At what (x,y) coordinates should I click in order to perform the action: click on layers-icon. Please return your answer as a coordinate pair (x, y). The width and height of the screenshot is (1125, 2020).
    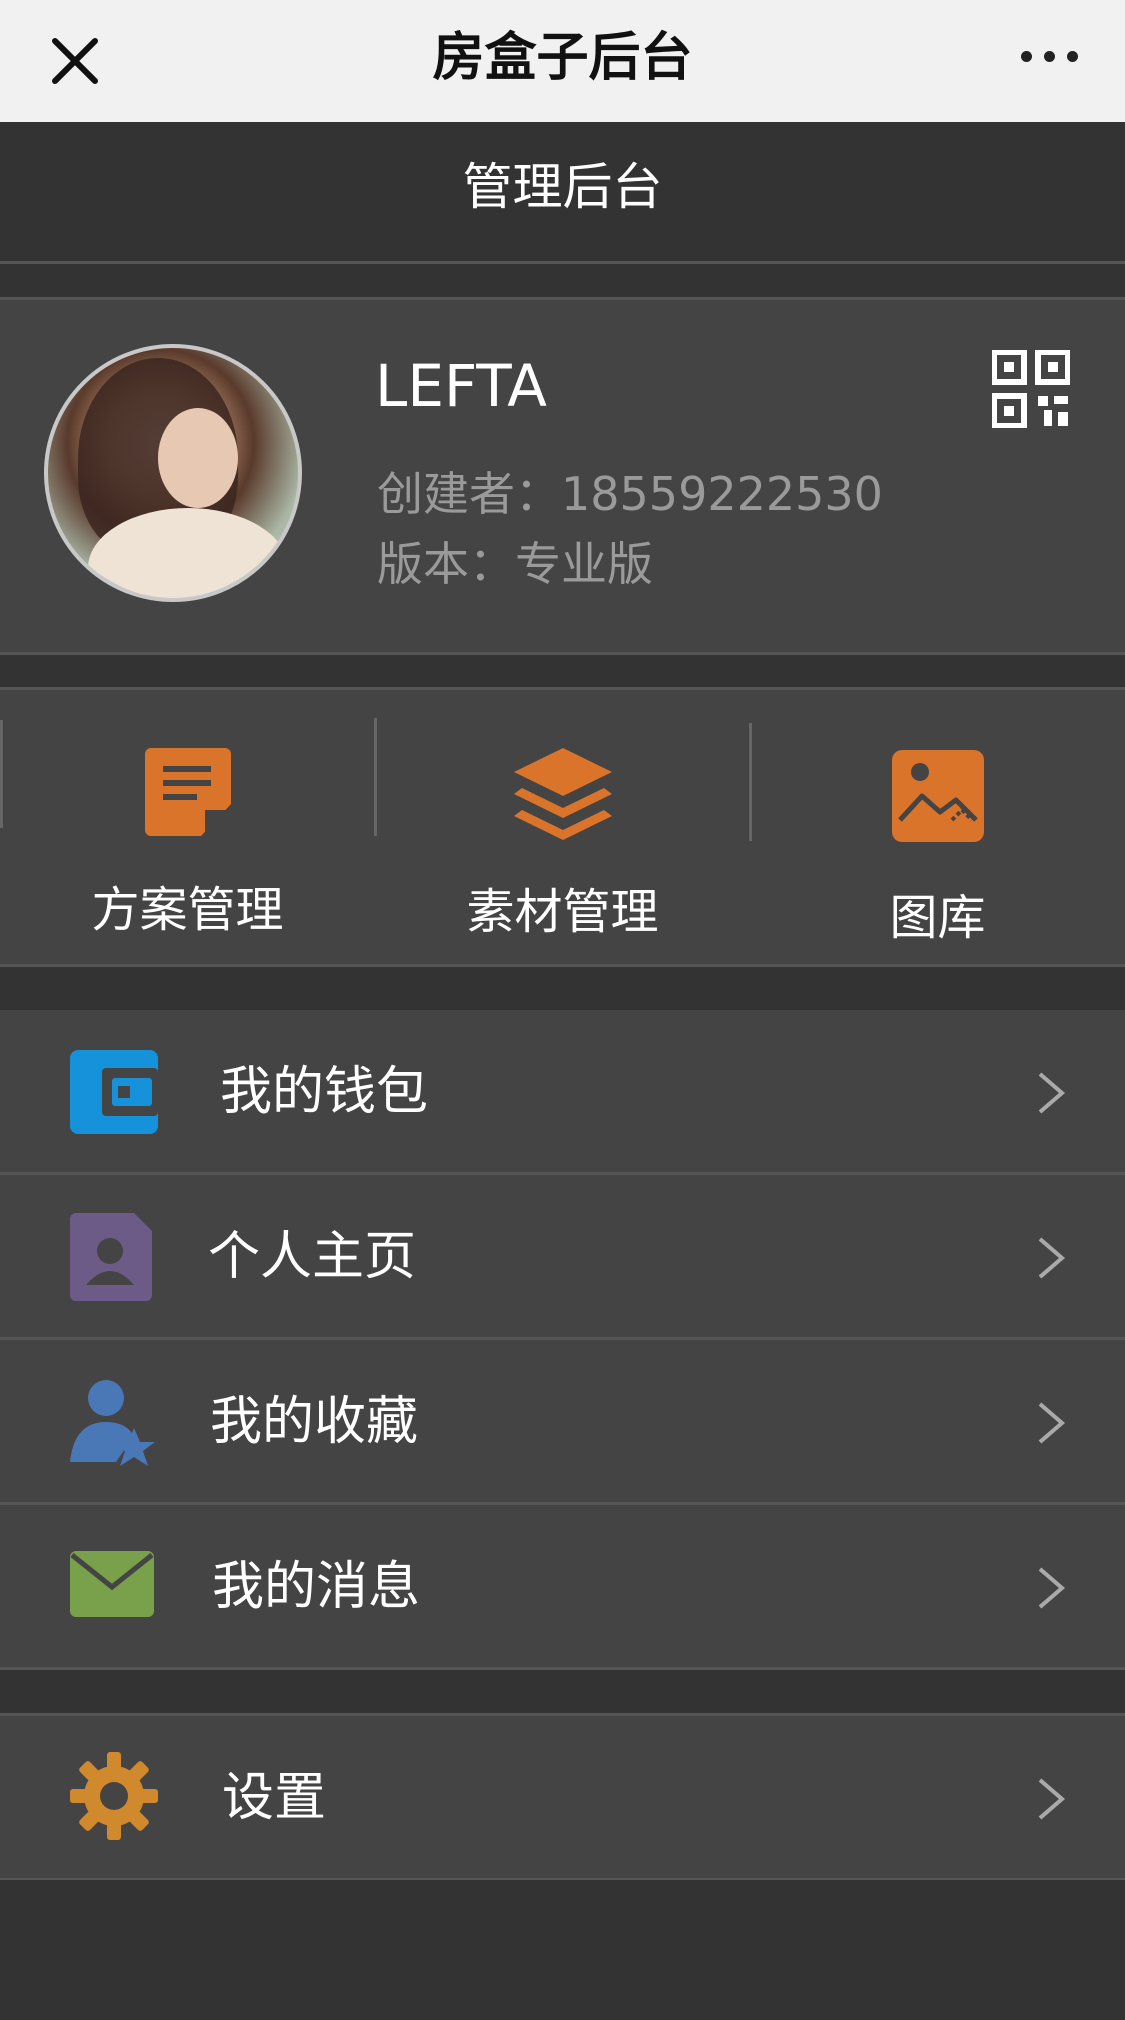
    Looking at the image, I should click on (562, 794).